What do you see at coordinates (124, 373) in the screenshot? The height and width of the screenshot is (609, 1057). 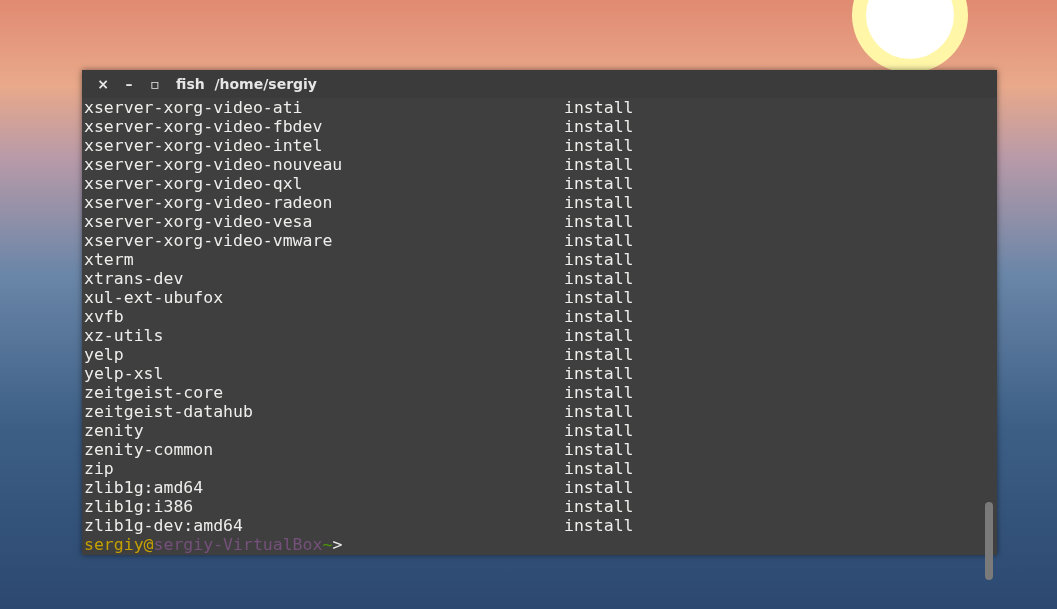 I see `package-name: yelp-xsl` at bounding box center [124, 373].